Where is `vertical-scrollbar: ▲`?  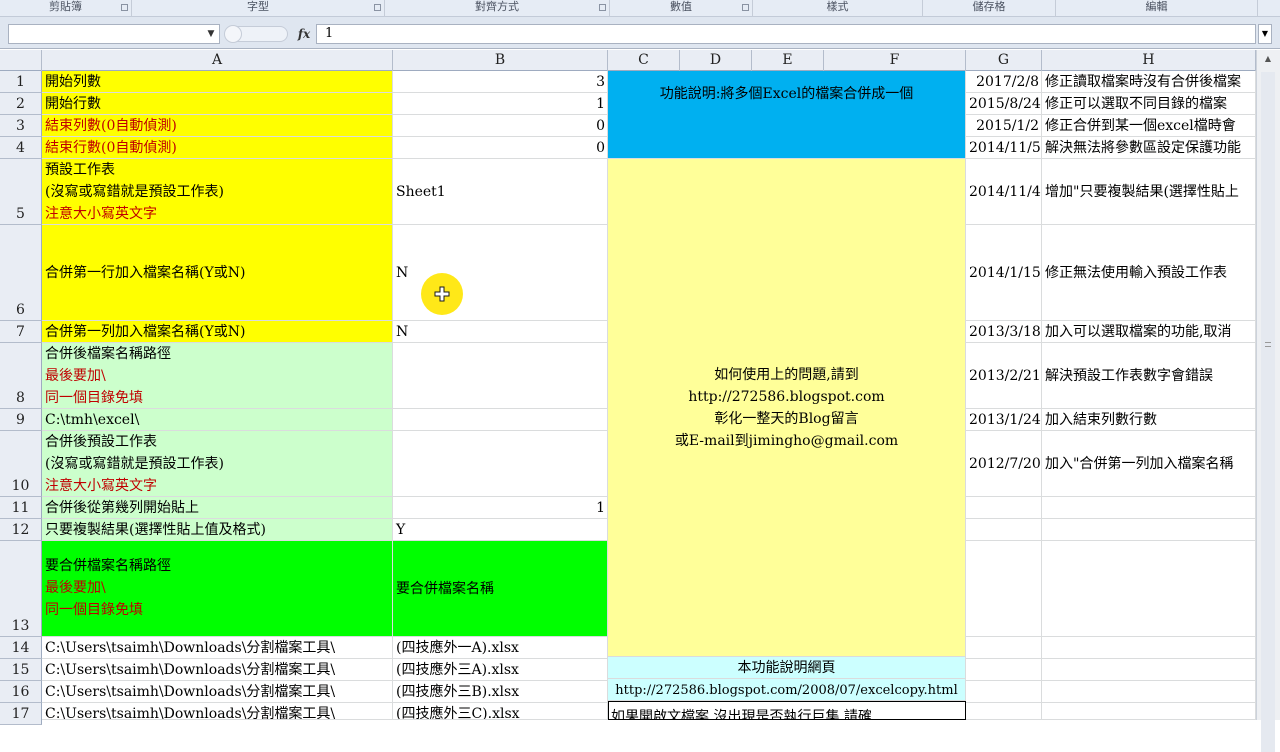
vertical-scrollbar: ▲ is located at coordinates (1268, 401).